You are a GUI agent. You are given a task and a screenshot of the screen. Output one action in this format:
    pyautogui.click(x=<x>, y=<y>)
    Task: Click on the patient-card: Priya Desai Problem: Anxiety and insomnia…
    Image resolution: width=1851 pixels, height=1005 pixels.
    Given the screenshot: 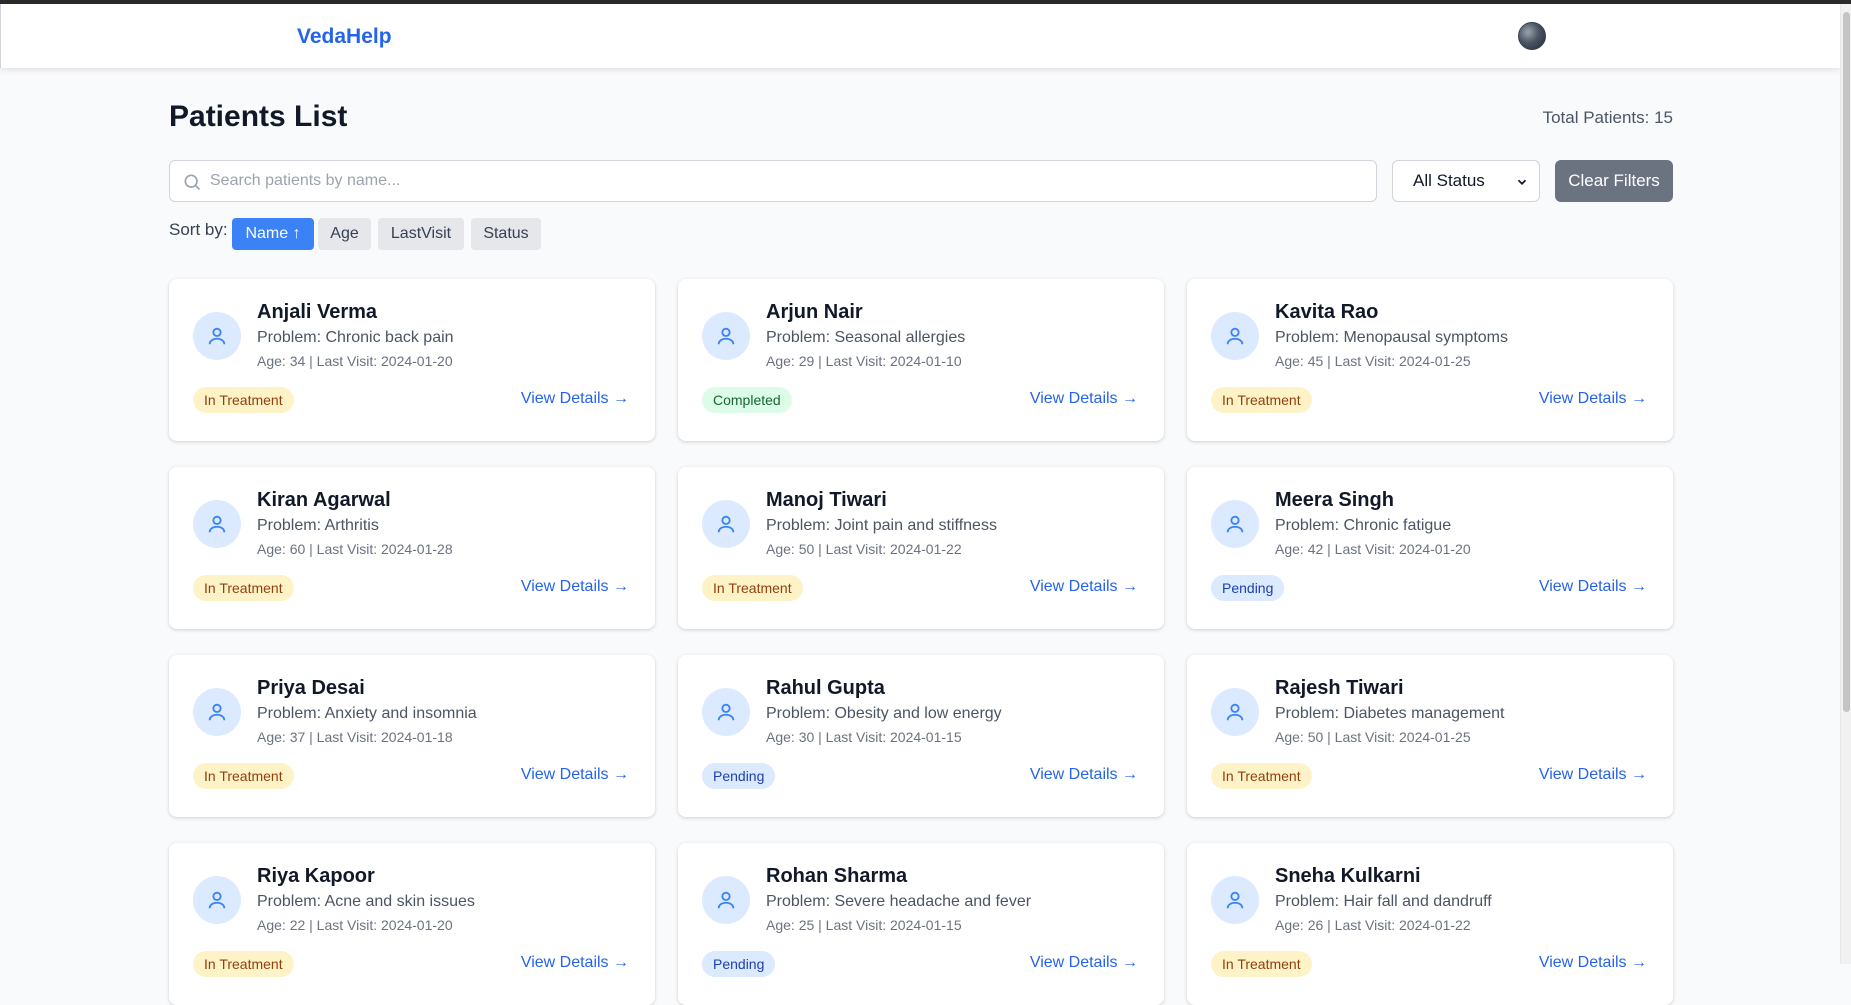 What is the action you would take?
    pyautogui.click(x=412, y=736)
    